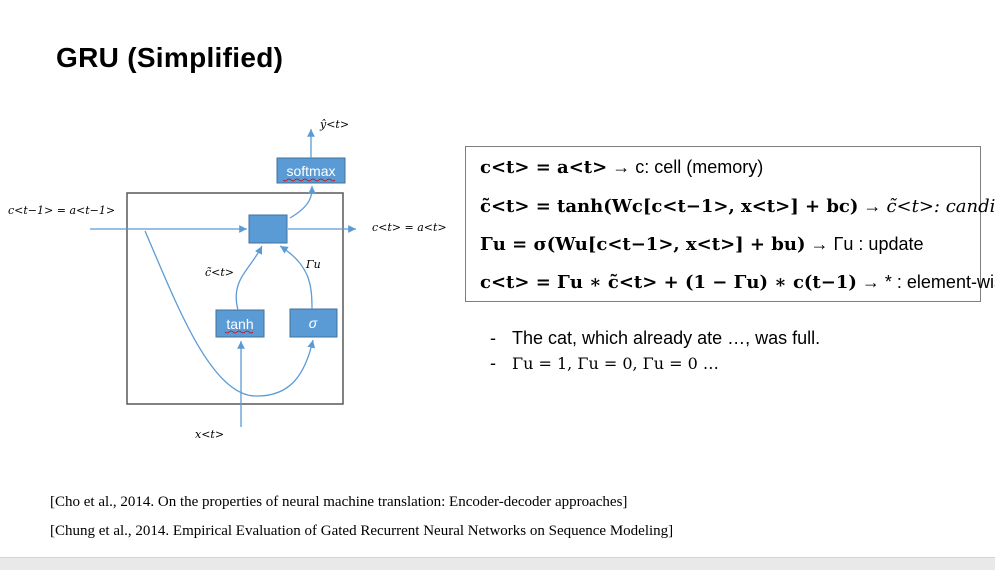 The width and height of the screenshot is (995, 570). I want to click on bullet-item: - The cat, which already ate …, was full., so click(655, 338).